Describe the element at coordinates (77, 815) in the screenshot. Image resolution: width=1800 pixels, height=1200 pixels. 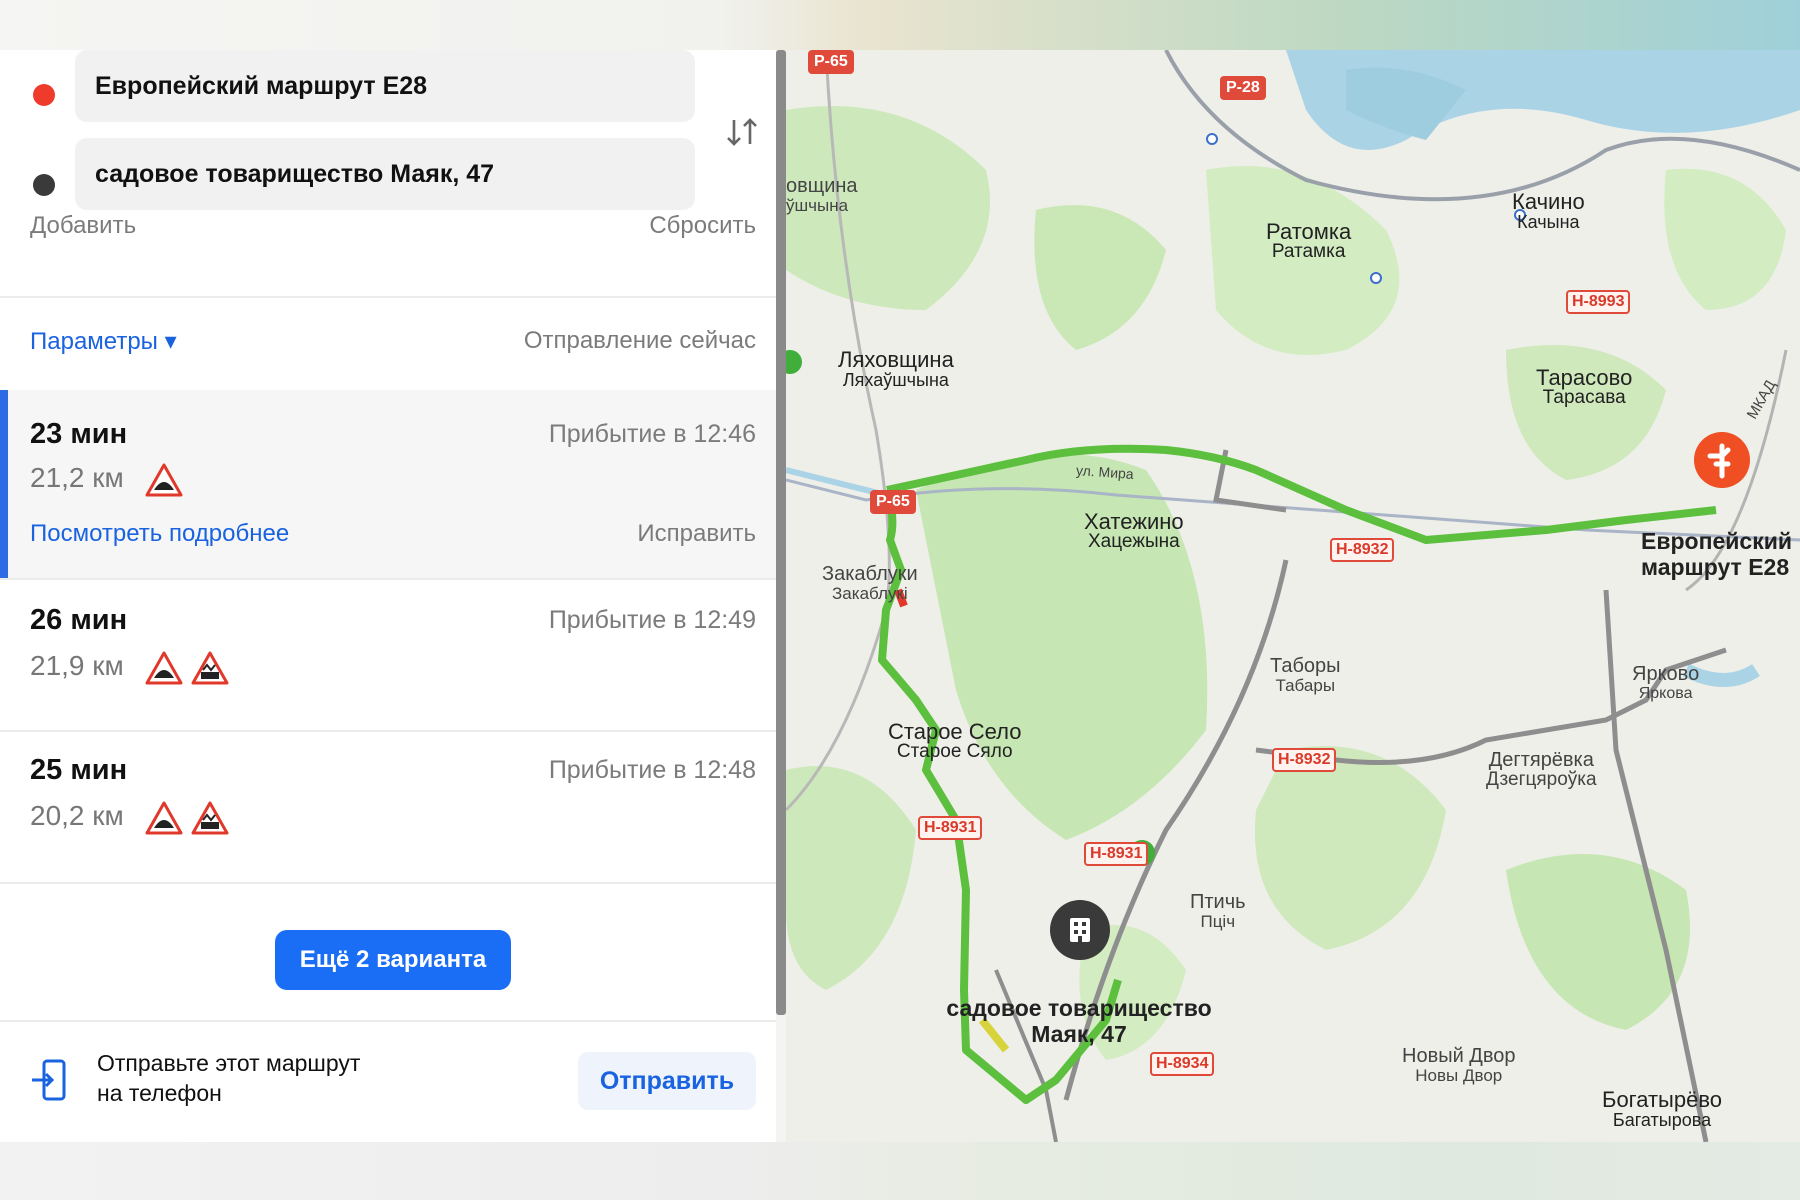
I see `route-distance: 20,2 км` at that location.